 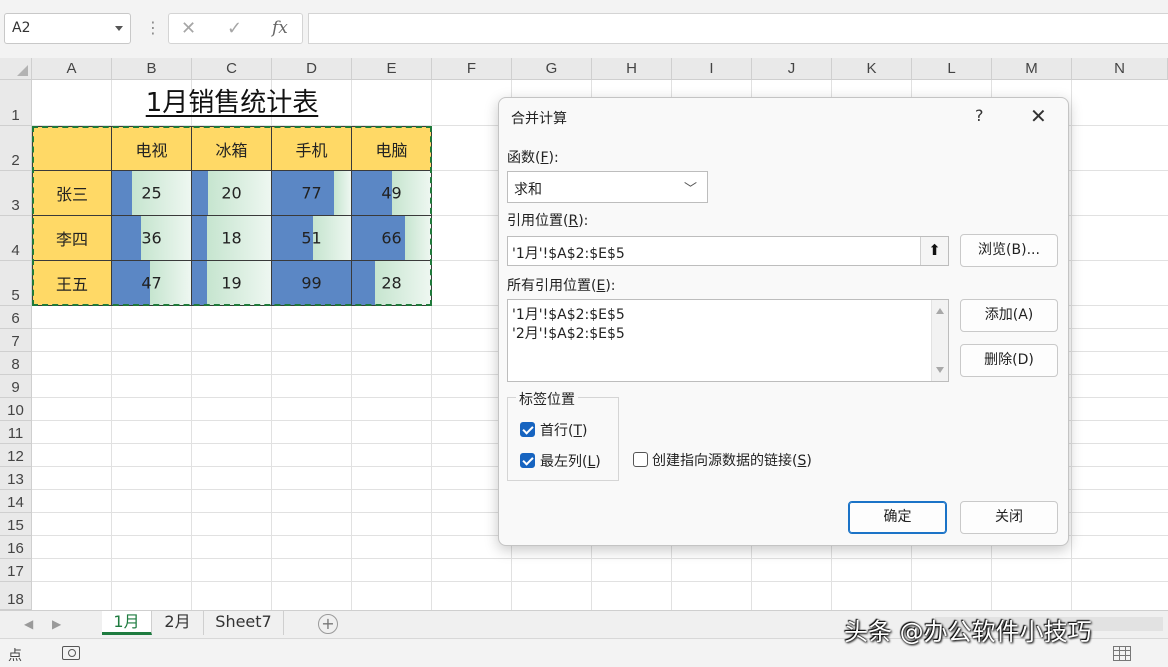 What do you see at coordinates (728, 340) in the screenshot?
I see `all-references-list: '1月'!$A$2:$E$5 '2月'!$A$2:$E$5` at bounding box center [728, 340].